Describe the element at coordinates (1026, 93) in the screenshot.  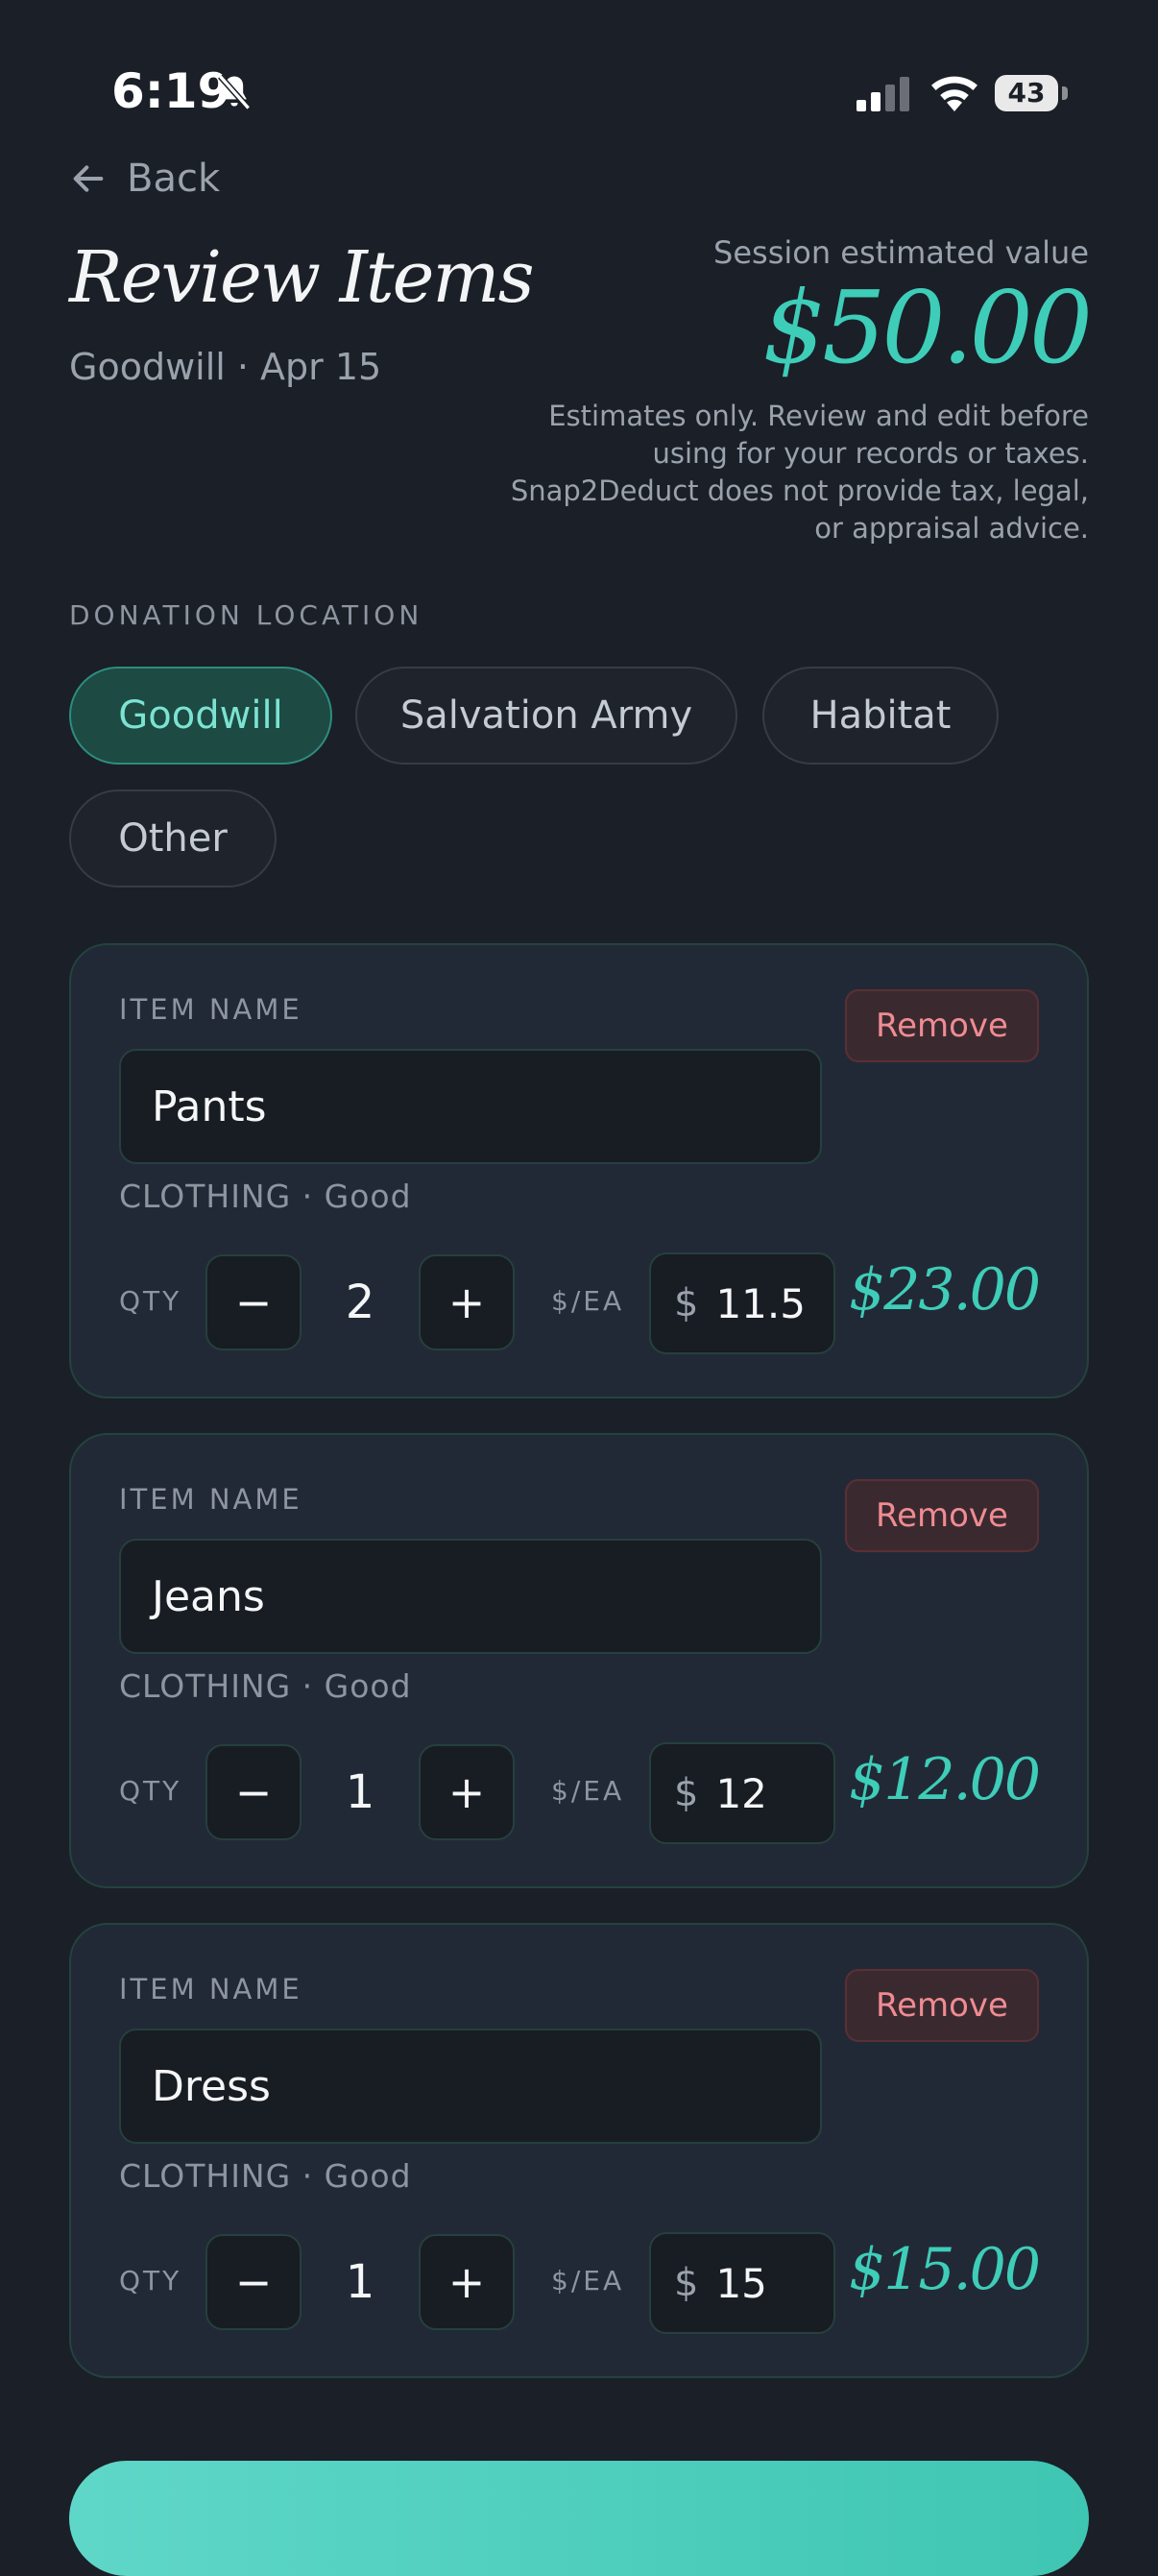
I see `battery-icon: 43` at that location.